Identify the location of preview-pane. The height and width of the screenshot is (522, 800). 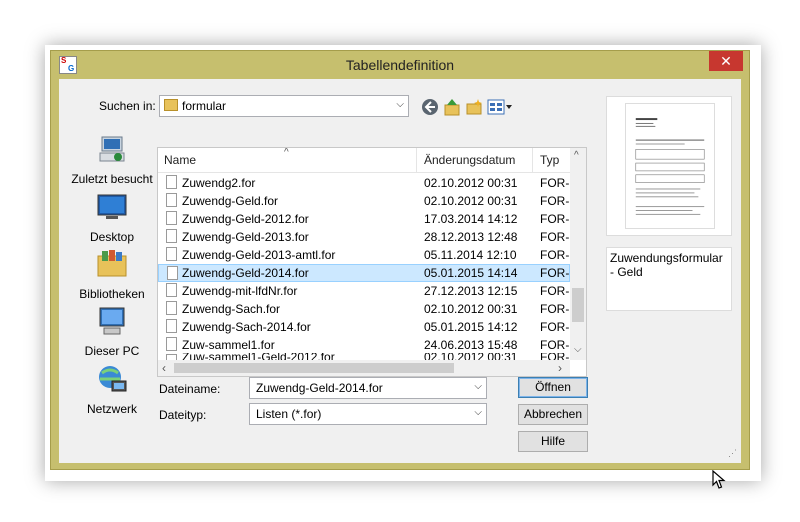
(669, 166).